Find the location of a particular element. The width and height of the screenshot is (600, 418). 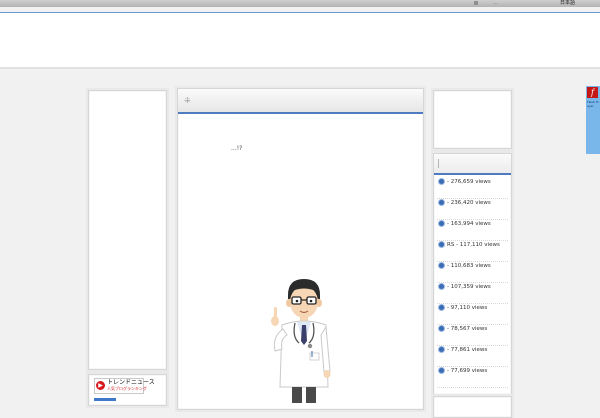

ranking-item-text: - 110,683 views is located at coordinates (476, 266).